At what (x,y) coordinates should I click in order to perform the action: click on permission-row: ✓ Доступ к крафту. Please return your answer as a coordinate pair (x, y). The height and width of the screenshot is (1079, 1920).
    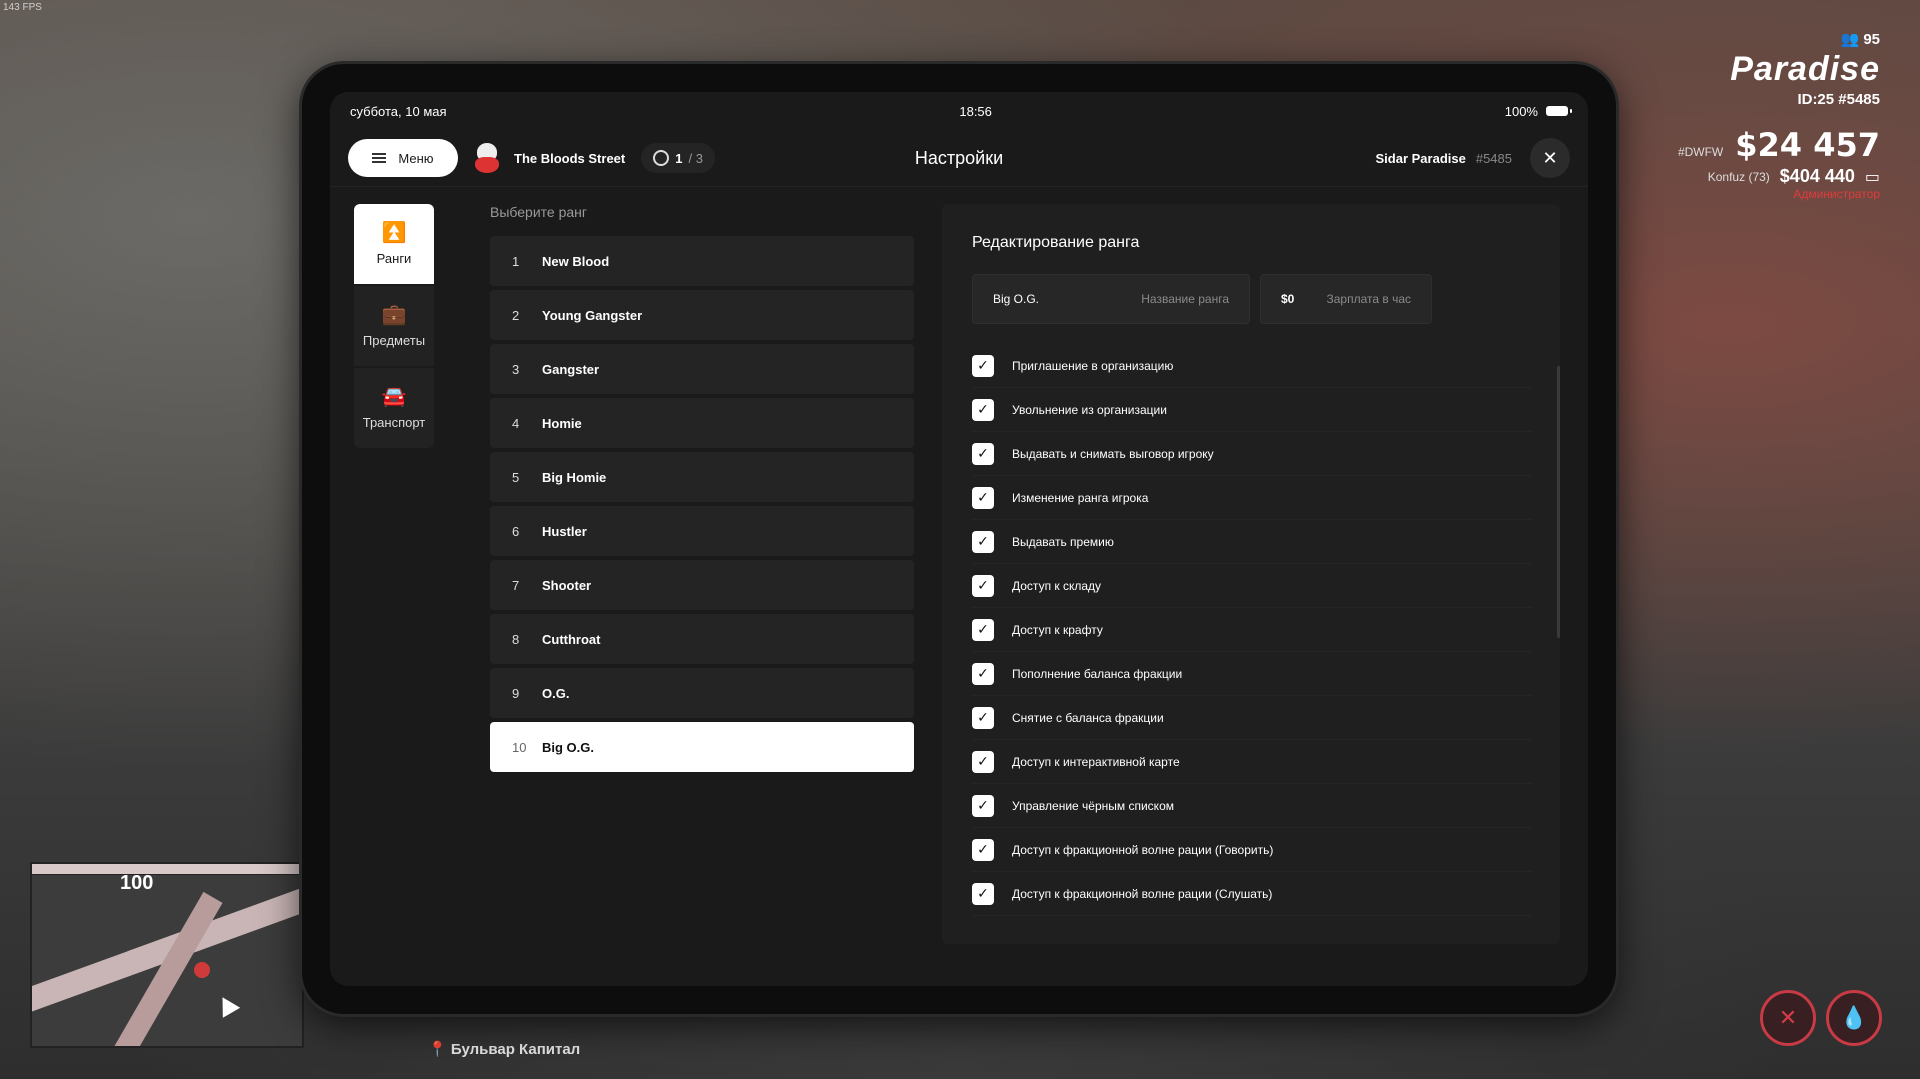
    Looking at the image, I should click on (1252, 630).